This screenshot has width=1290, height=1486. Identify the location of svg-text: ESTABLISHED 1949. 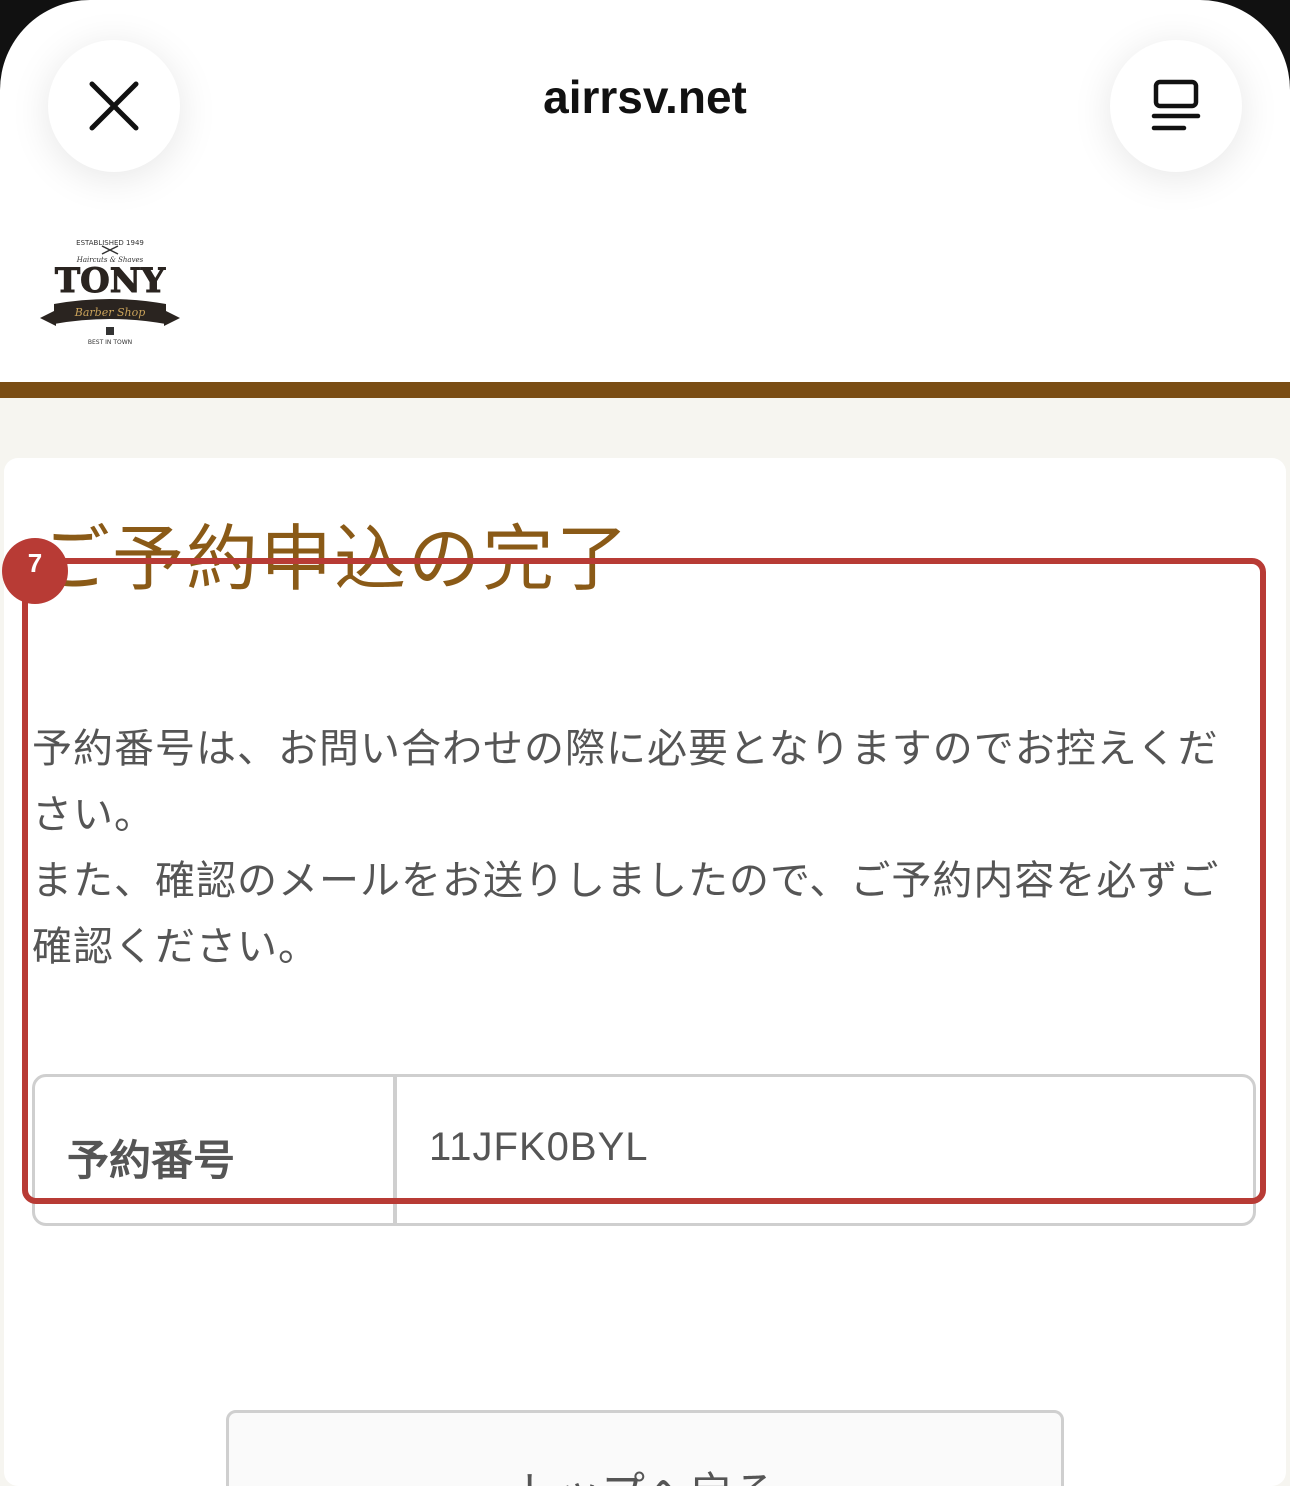
(110, 243).